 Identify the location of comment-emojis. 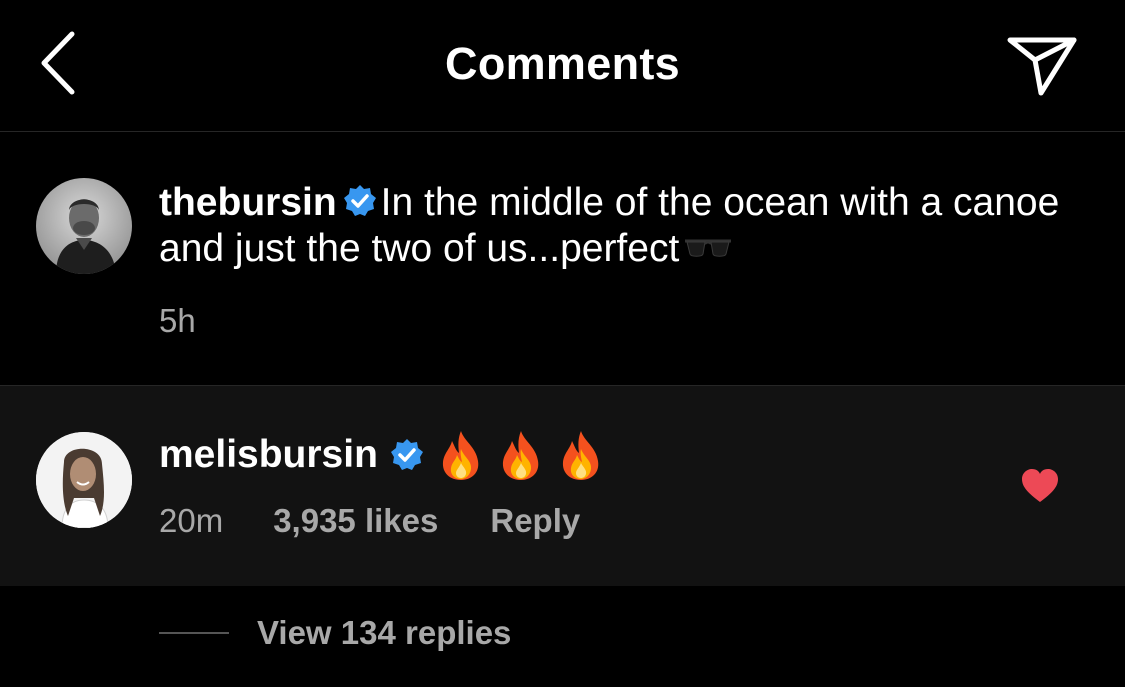
(521, 455).